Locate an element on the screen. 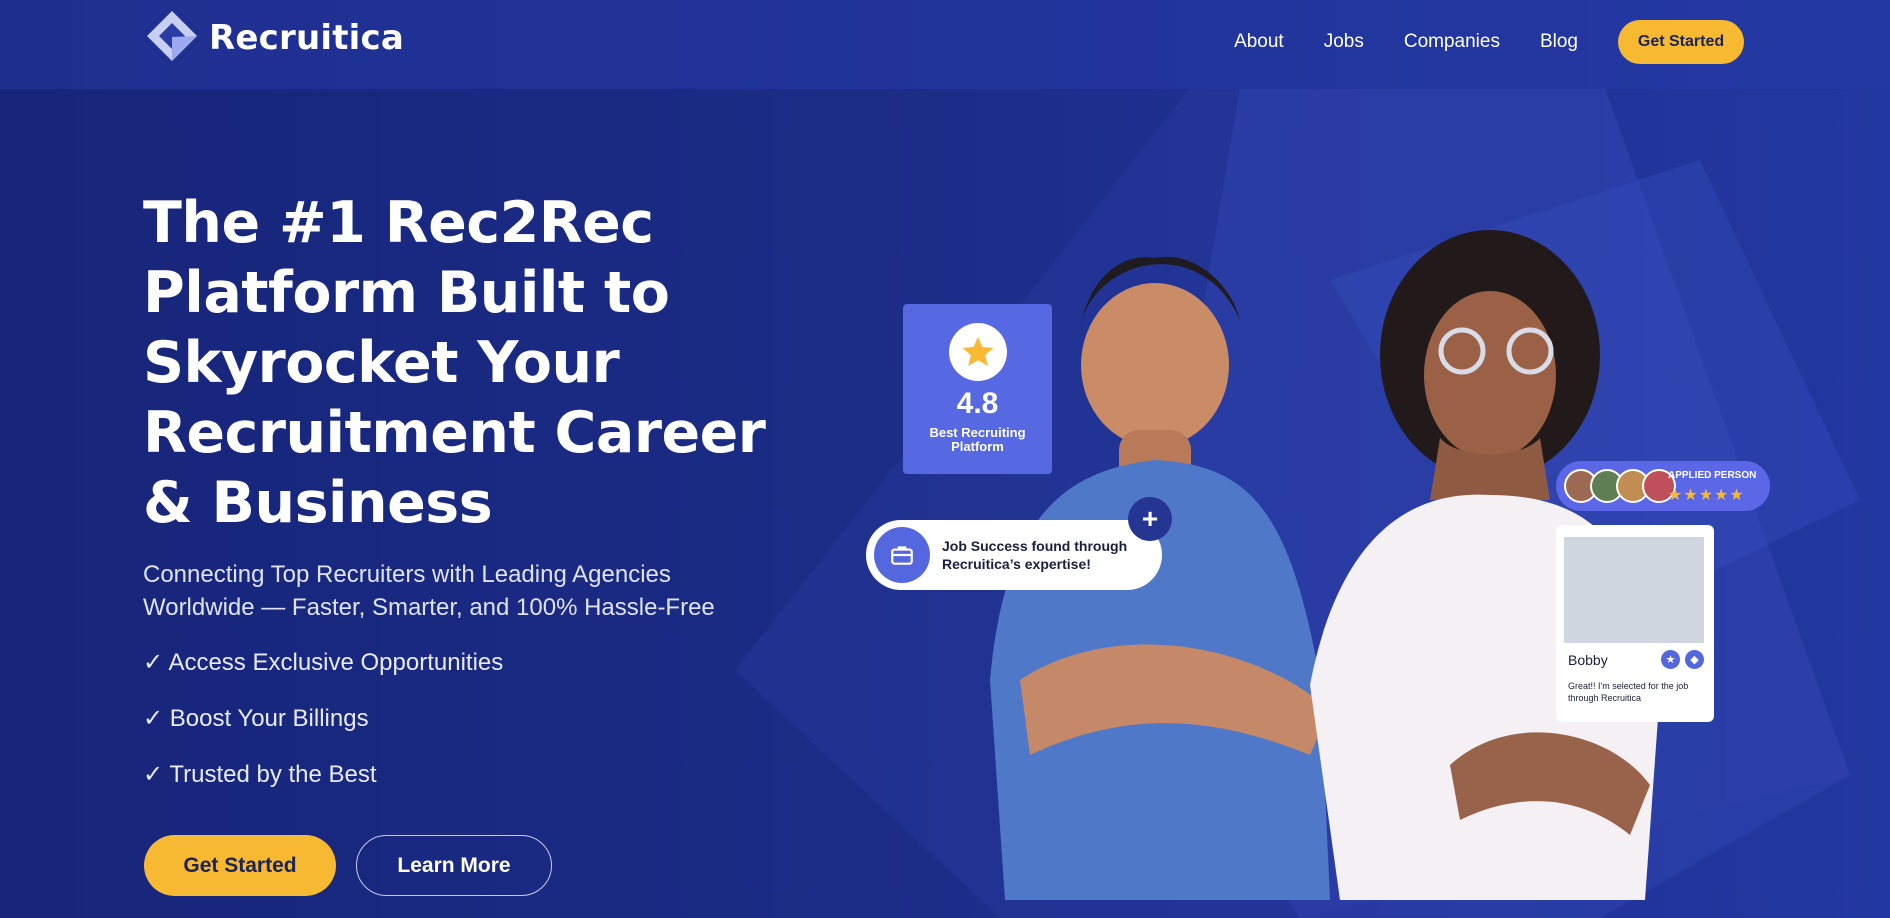 The width and height of the screenshot is (1890, 918). candidate-photo is located at coordinates (1634, 590).